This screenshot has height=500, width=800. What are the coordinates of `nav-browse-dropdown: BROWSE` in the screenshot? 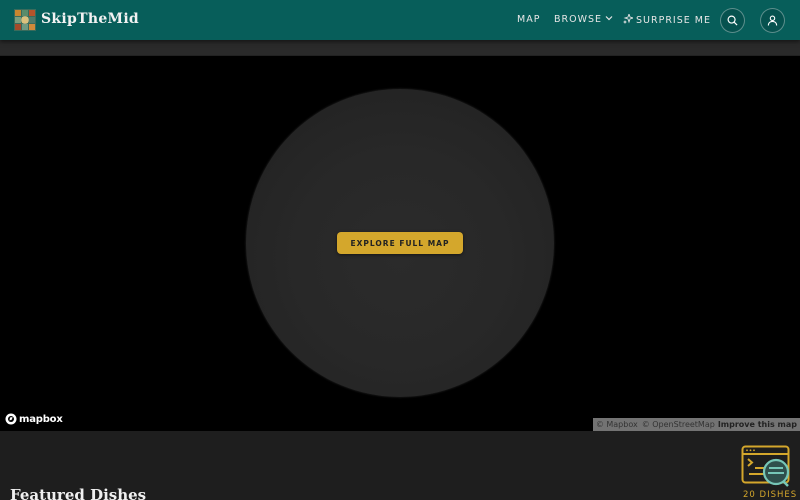 It's located at (583, 19).